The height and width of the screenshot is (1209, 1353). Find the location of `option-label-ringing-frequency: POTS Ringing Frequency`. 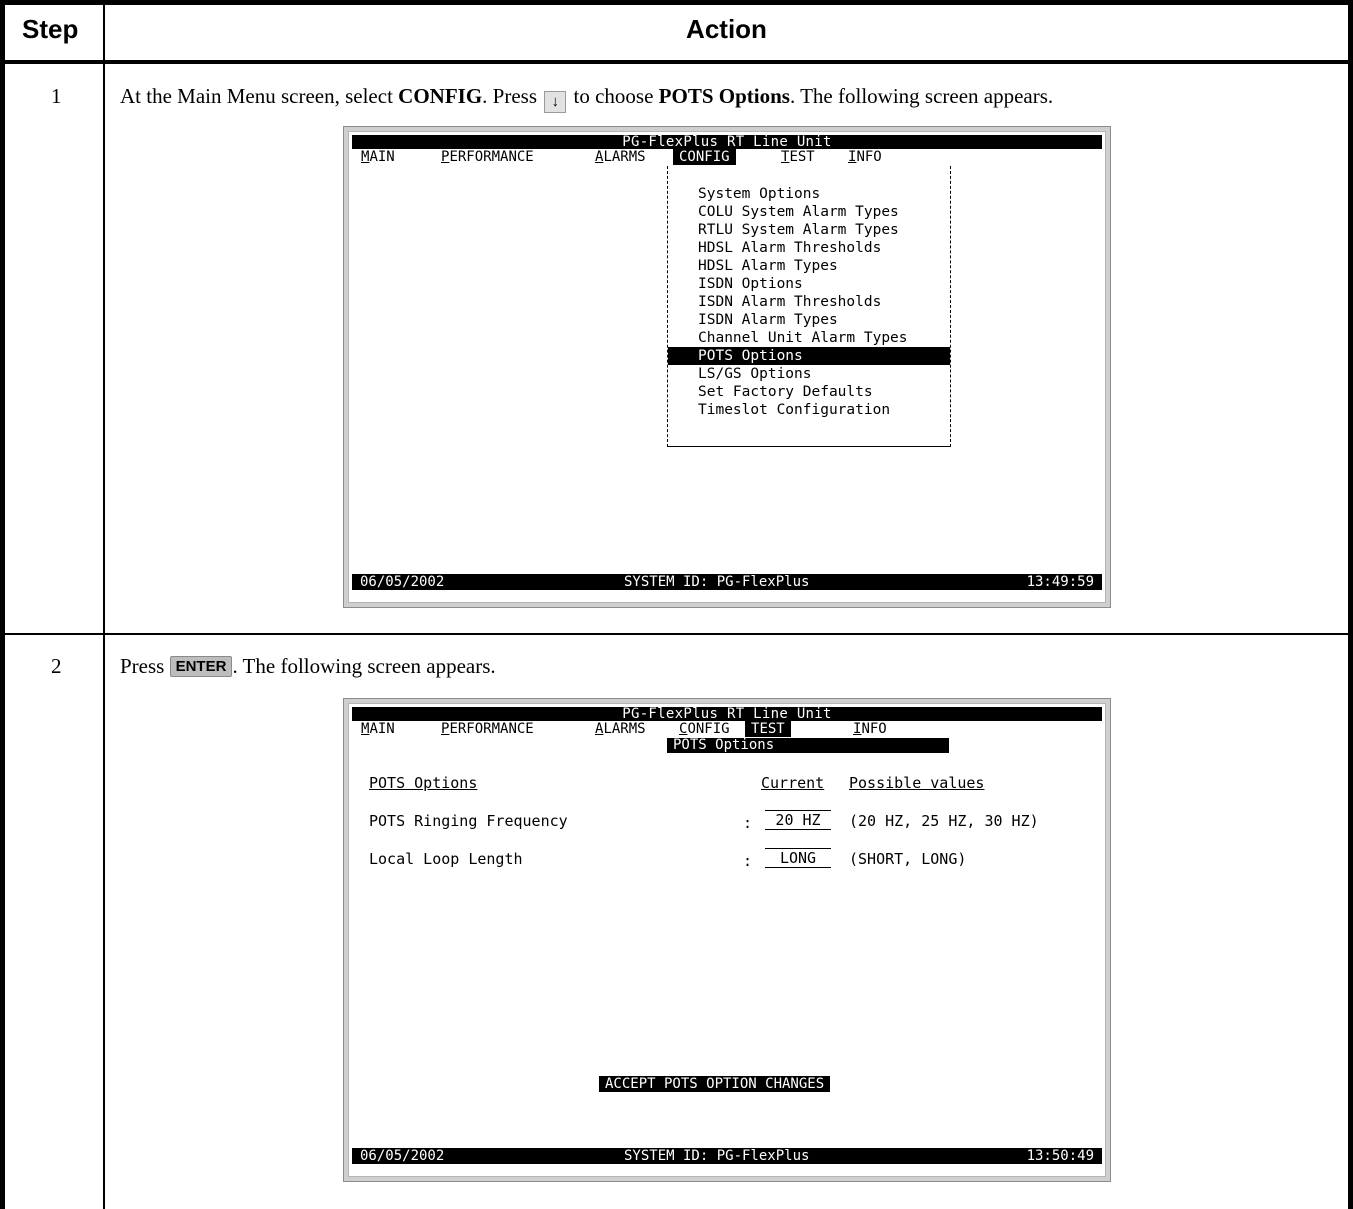

option-label-ringing-frequency: POTS Ringing Frequency is located at coordinates (468, 821).